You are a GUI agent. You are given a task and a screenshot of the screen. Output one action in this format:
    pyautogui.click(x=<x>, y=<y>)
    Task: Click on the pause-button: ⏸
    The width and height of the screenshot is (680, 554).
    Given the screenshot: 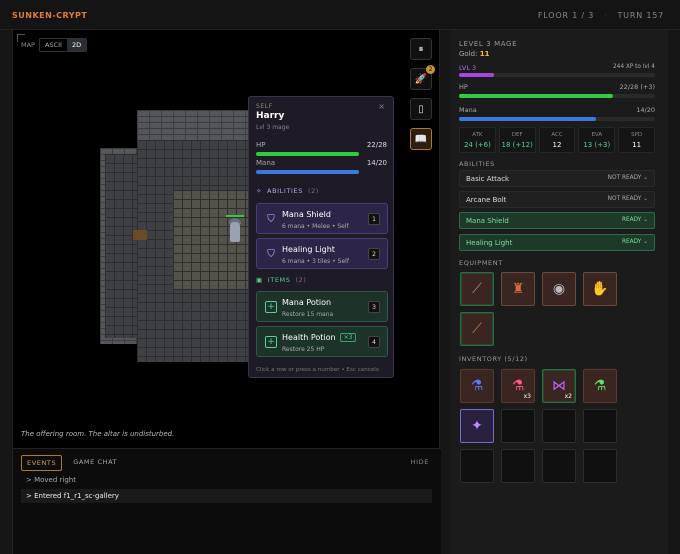 What is the action you would take?
    pyautogui.click(x=421, y=49)
    